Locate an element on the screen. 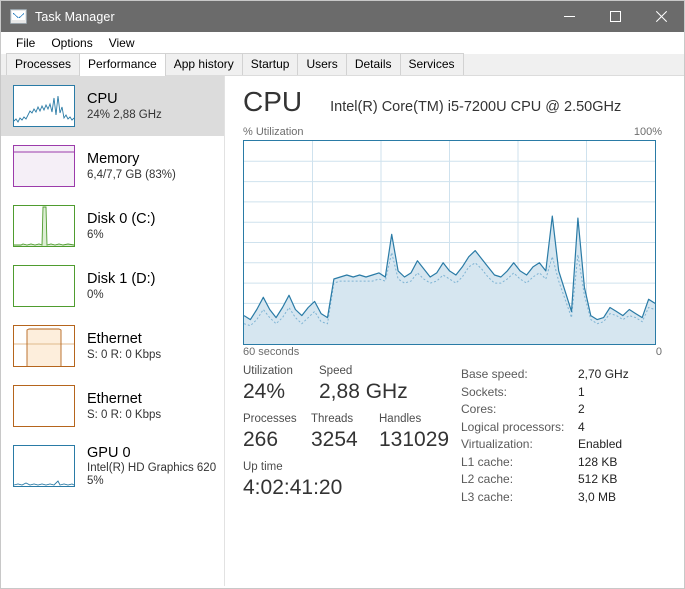 The width and height of the screenshot is (685, 589). graph-y-max-label: 100% is located at coordinates (647, 132).